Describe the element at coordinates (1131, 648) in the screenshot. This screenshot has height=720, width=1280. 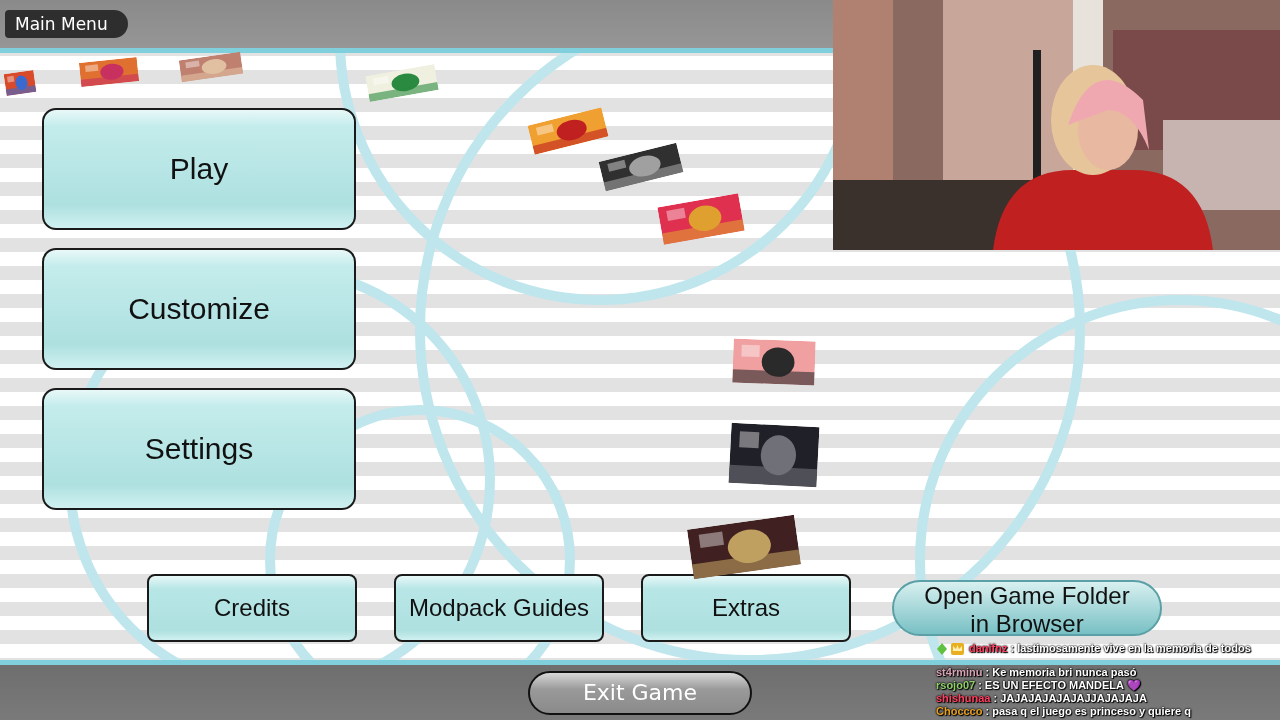
I see `chat-message: : lastimosamente vive en la memoria de todos` at that location.